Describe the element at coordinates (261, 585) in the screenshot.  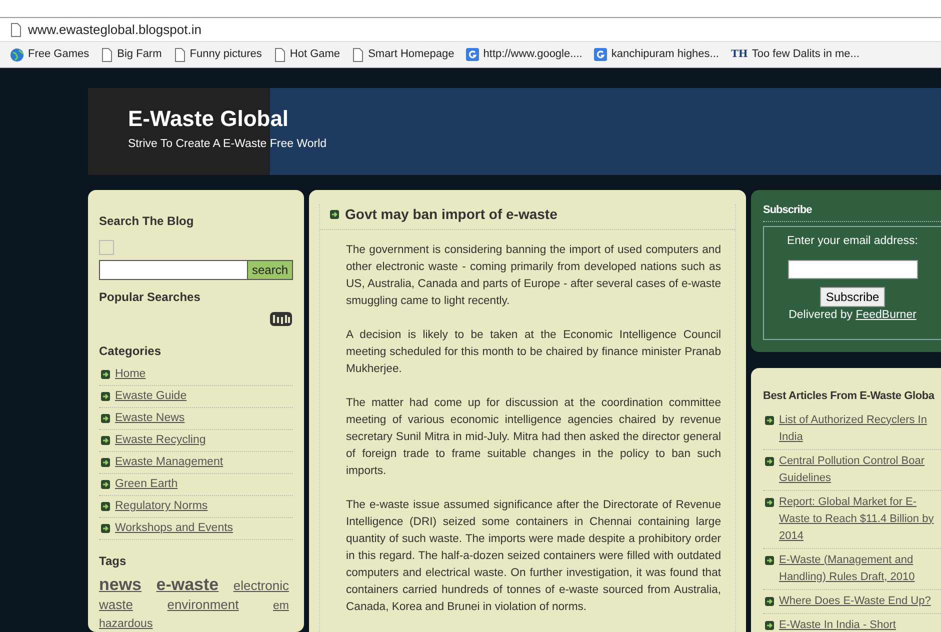
I see `tag-link: electronic` at that location.